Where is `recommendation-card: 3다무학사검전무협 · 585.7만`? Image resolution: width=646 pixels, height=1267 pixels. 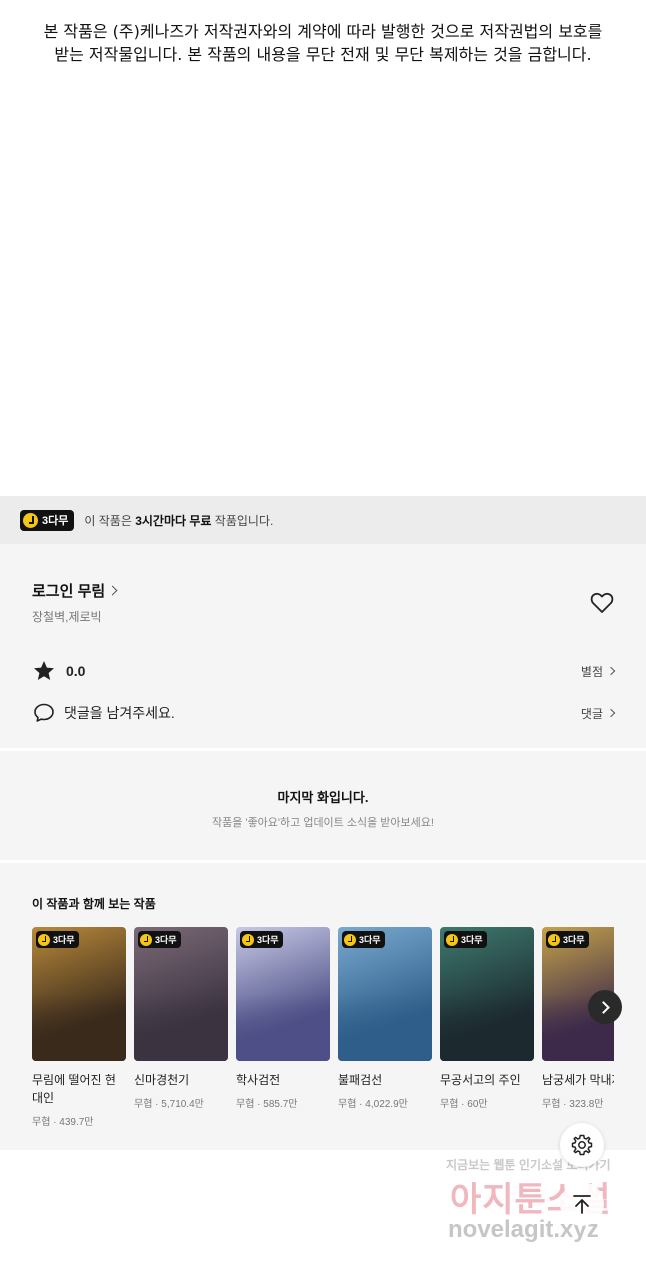
recommendation-card: 3다무학사검전무협 · 585.7만 is located at coordinates (283, 1018).